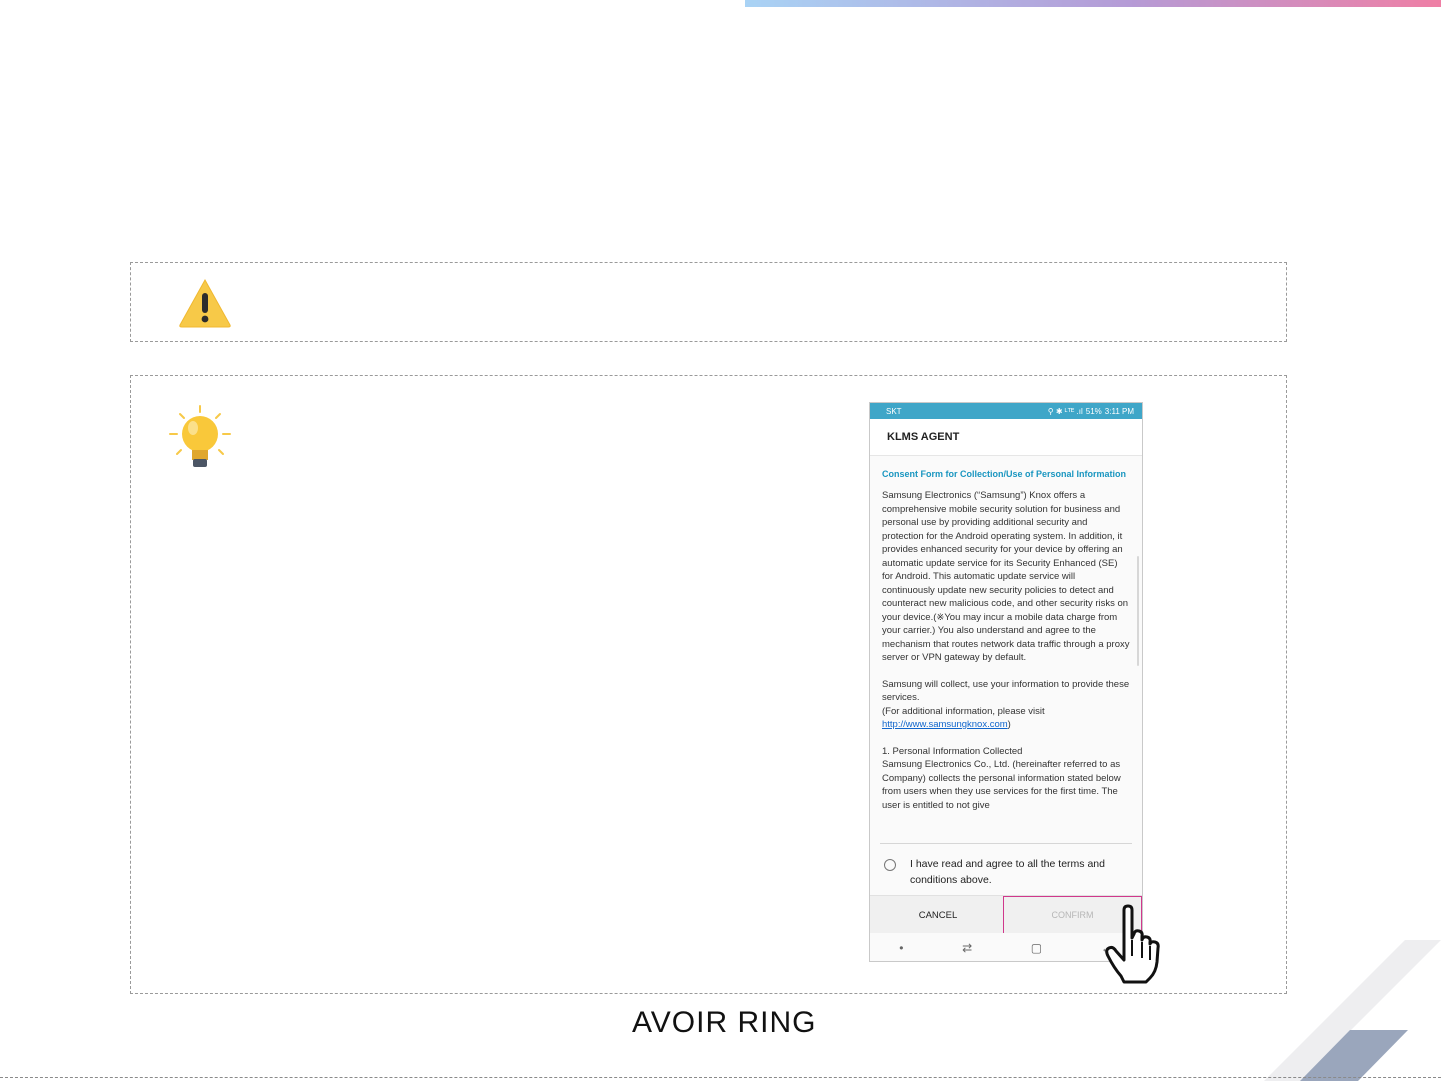 The width and height of the screenshot is (1441, 1081). Describe the element at coordinates (205, 303) in the screenshot. I see `warning-icon` at that location.